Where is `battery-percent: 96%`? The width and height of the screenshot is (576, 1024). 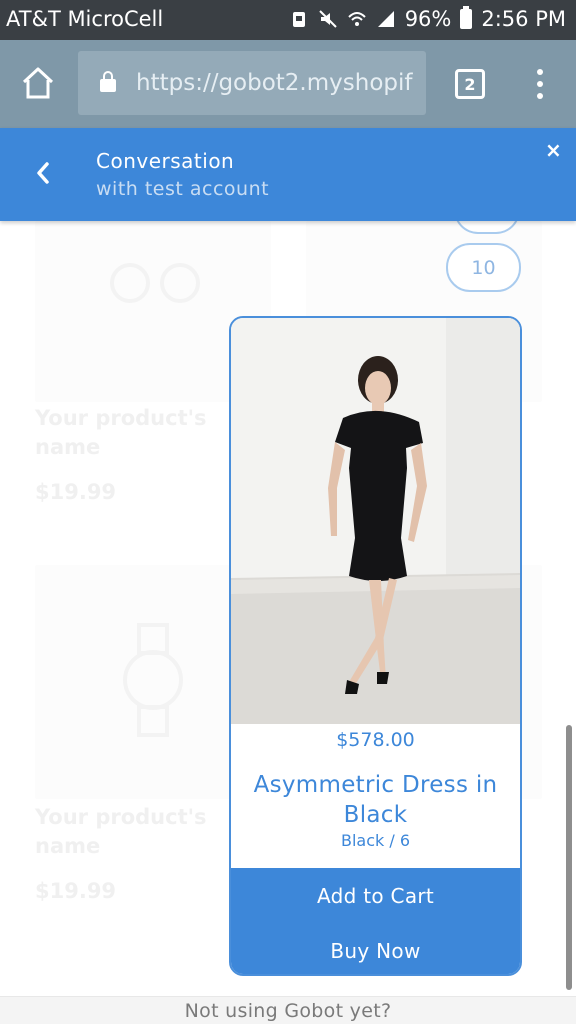 battery-percent: 96% is located at coordinates (428, 19).